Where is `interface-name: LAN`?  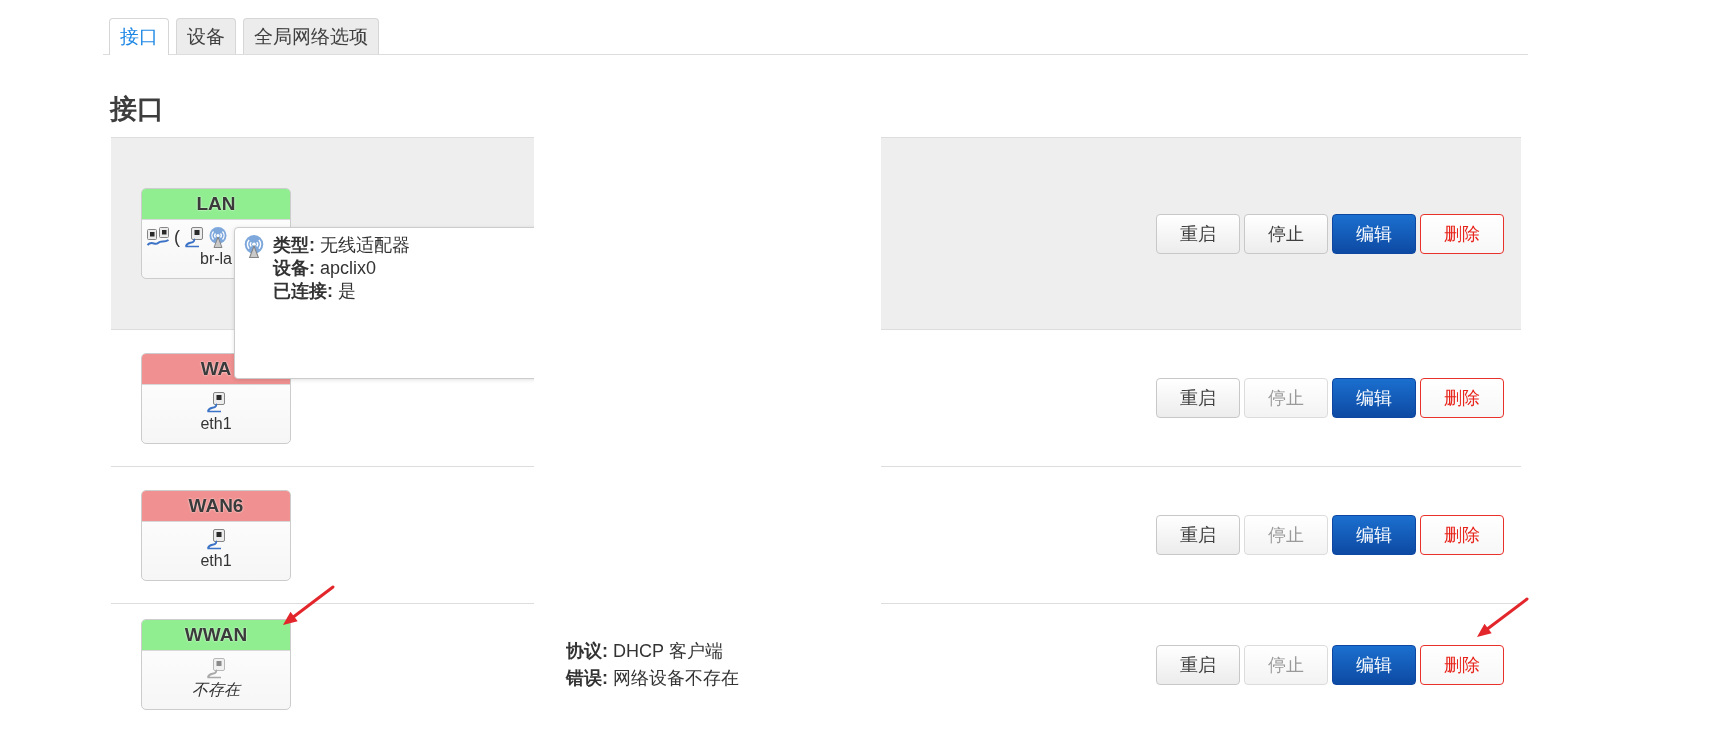
interface-name: LAN is located at coordinates (216, 204).